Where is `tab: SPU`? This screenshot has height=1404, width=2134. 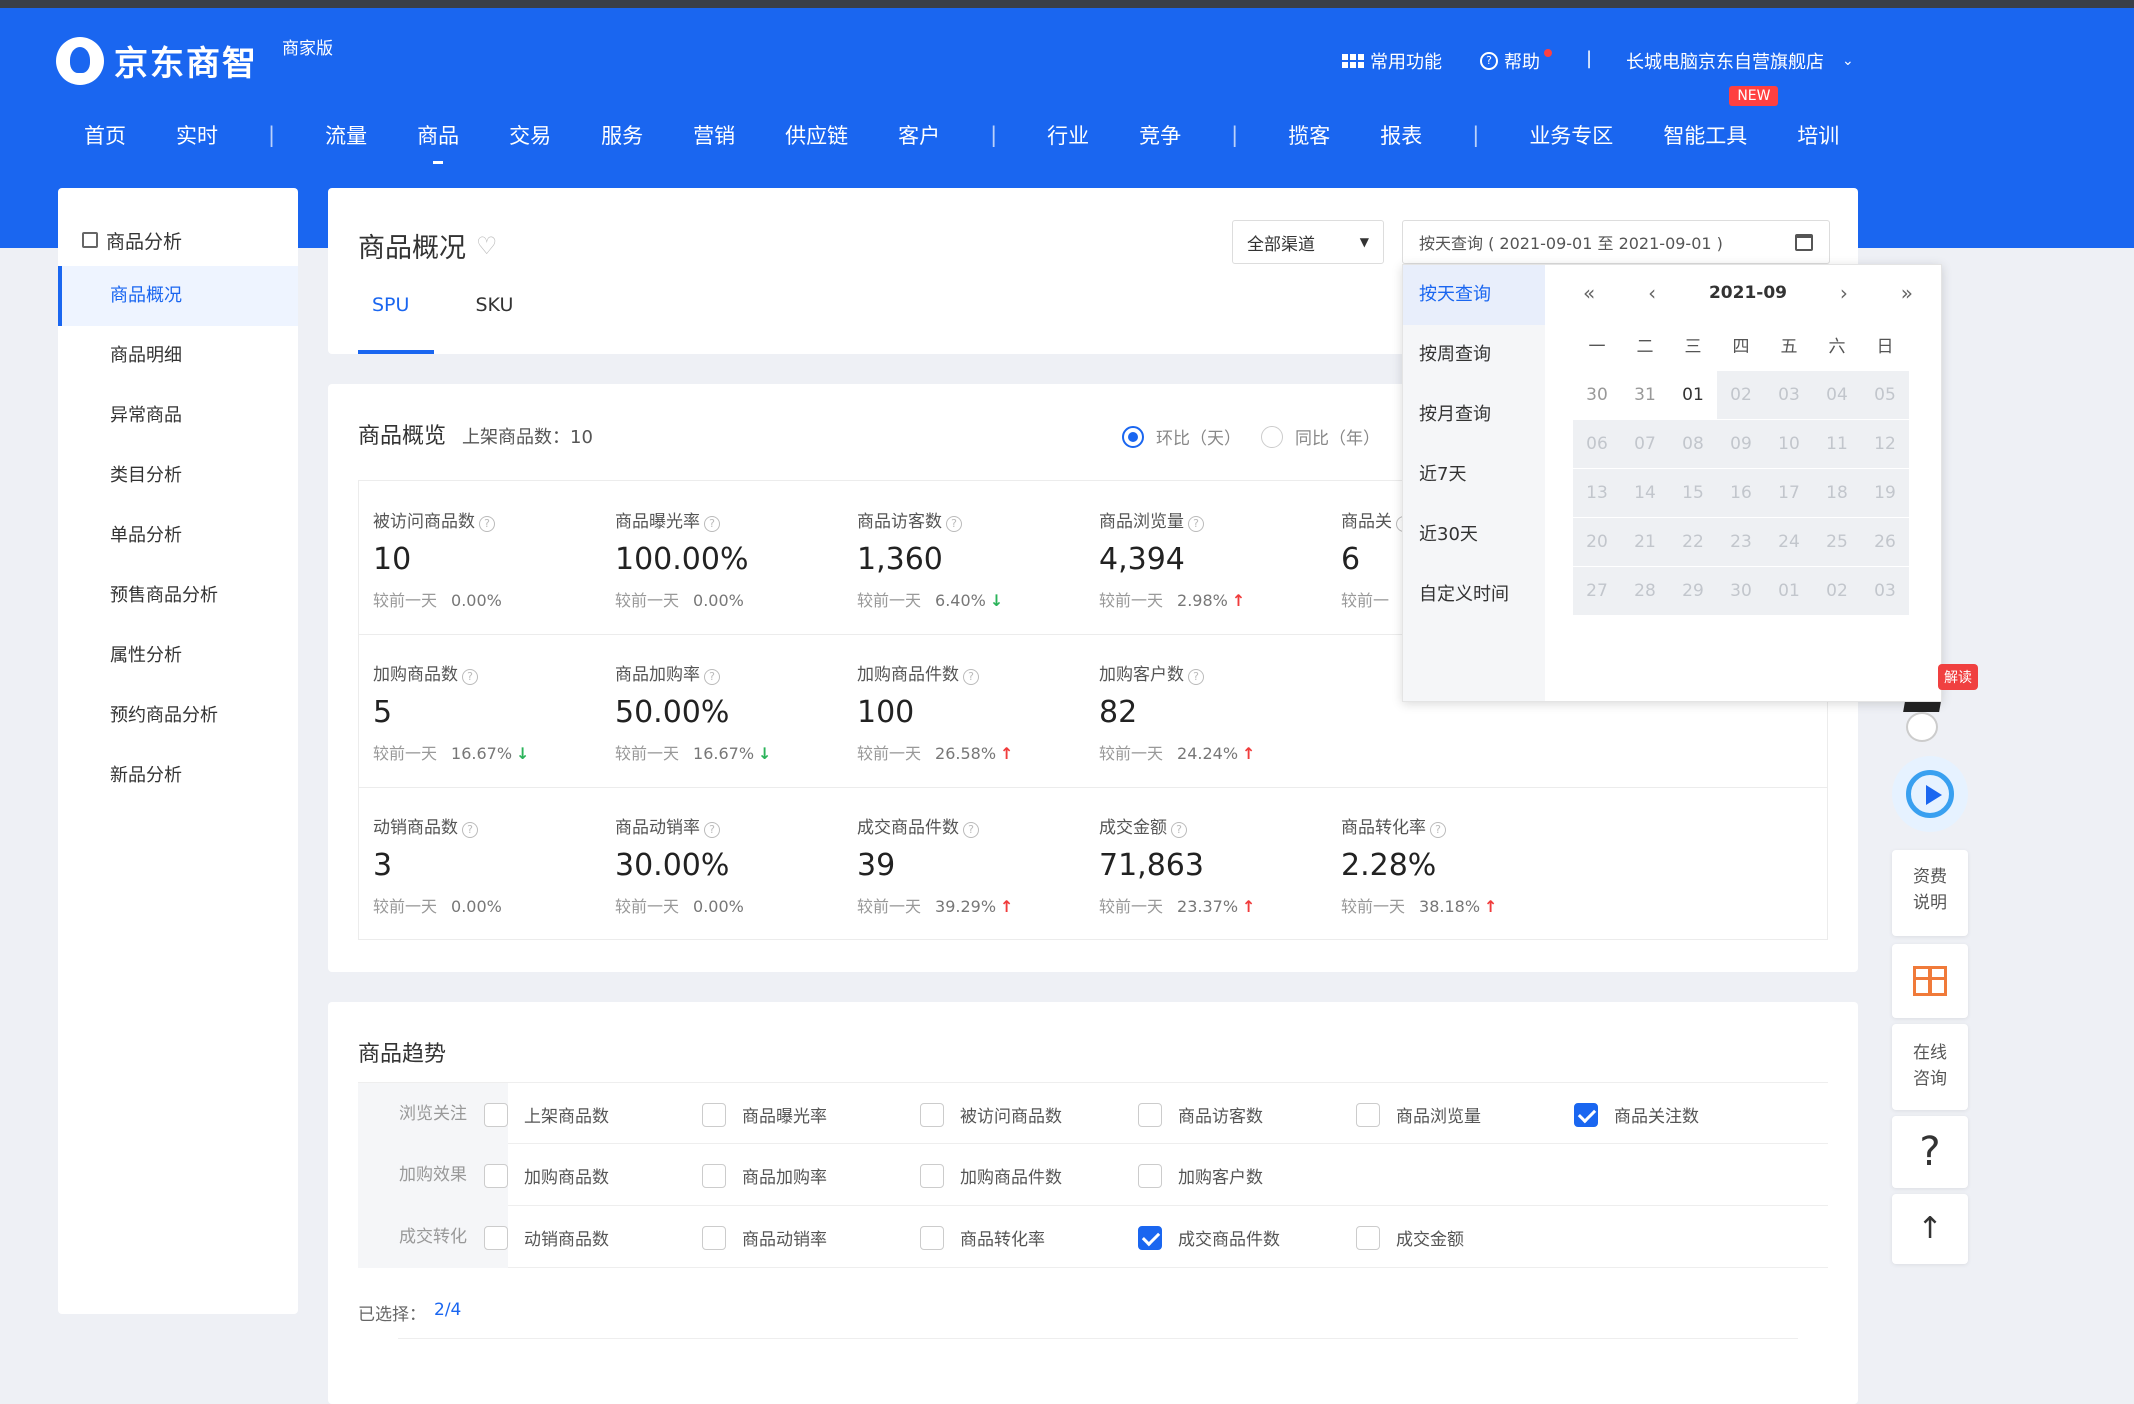 tab: SPU is located at coordinates (390, 305).